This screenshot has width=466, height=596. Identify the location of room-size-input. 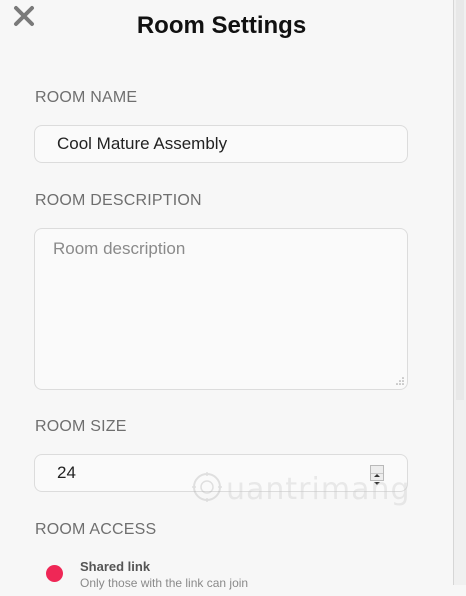
(221, 473).